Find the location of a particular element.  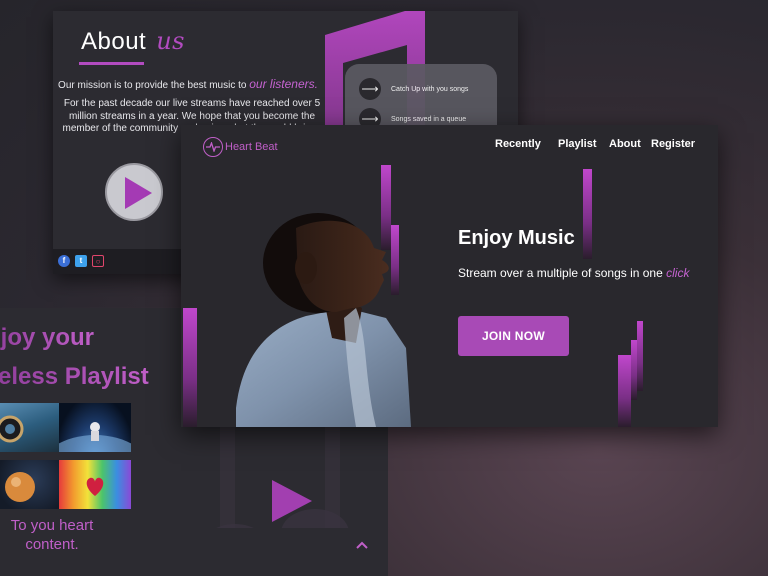

glass-sphere-image is located at coordinates (20, 487).